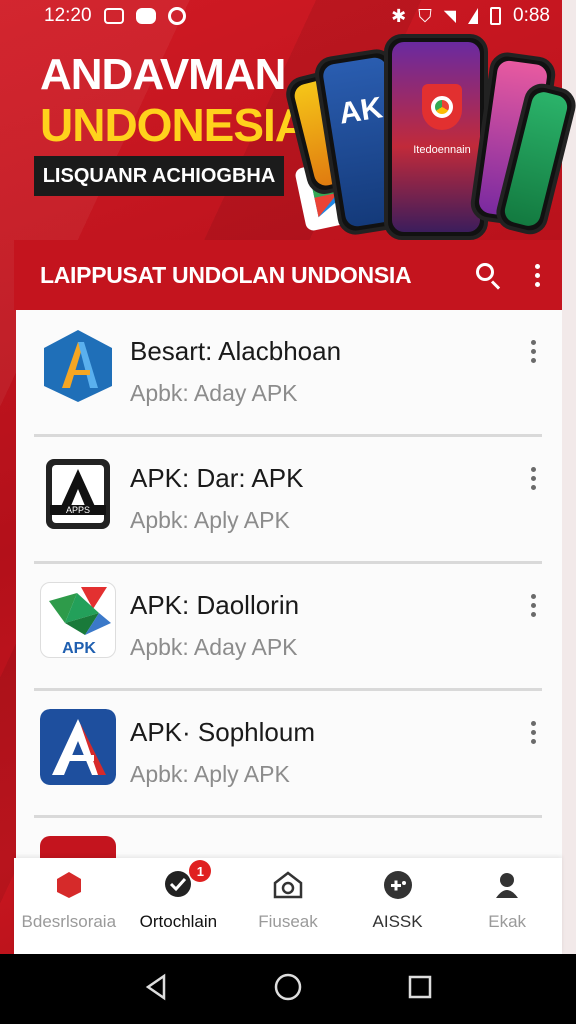  I want to click on nav-label: Ekak, so click(507, 921).